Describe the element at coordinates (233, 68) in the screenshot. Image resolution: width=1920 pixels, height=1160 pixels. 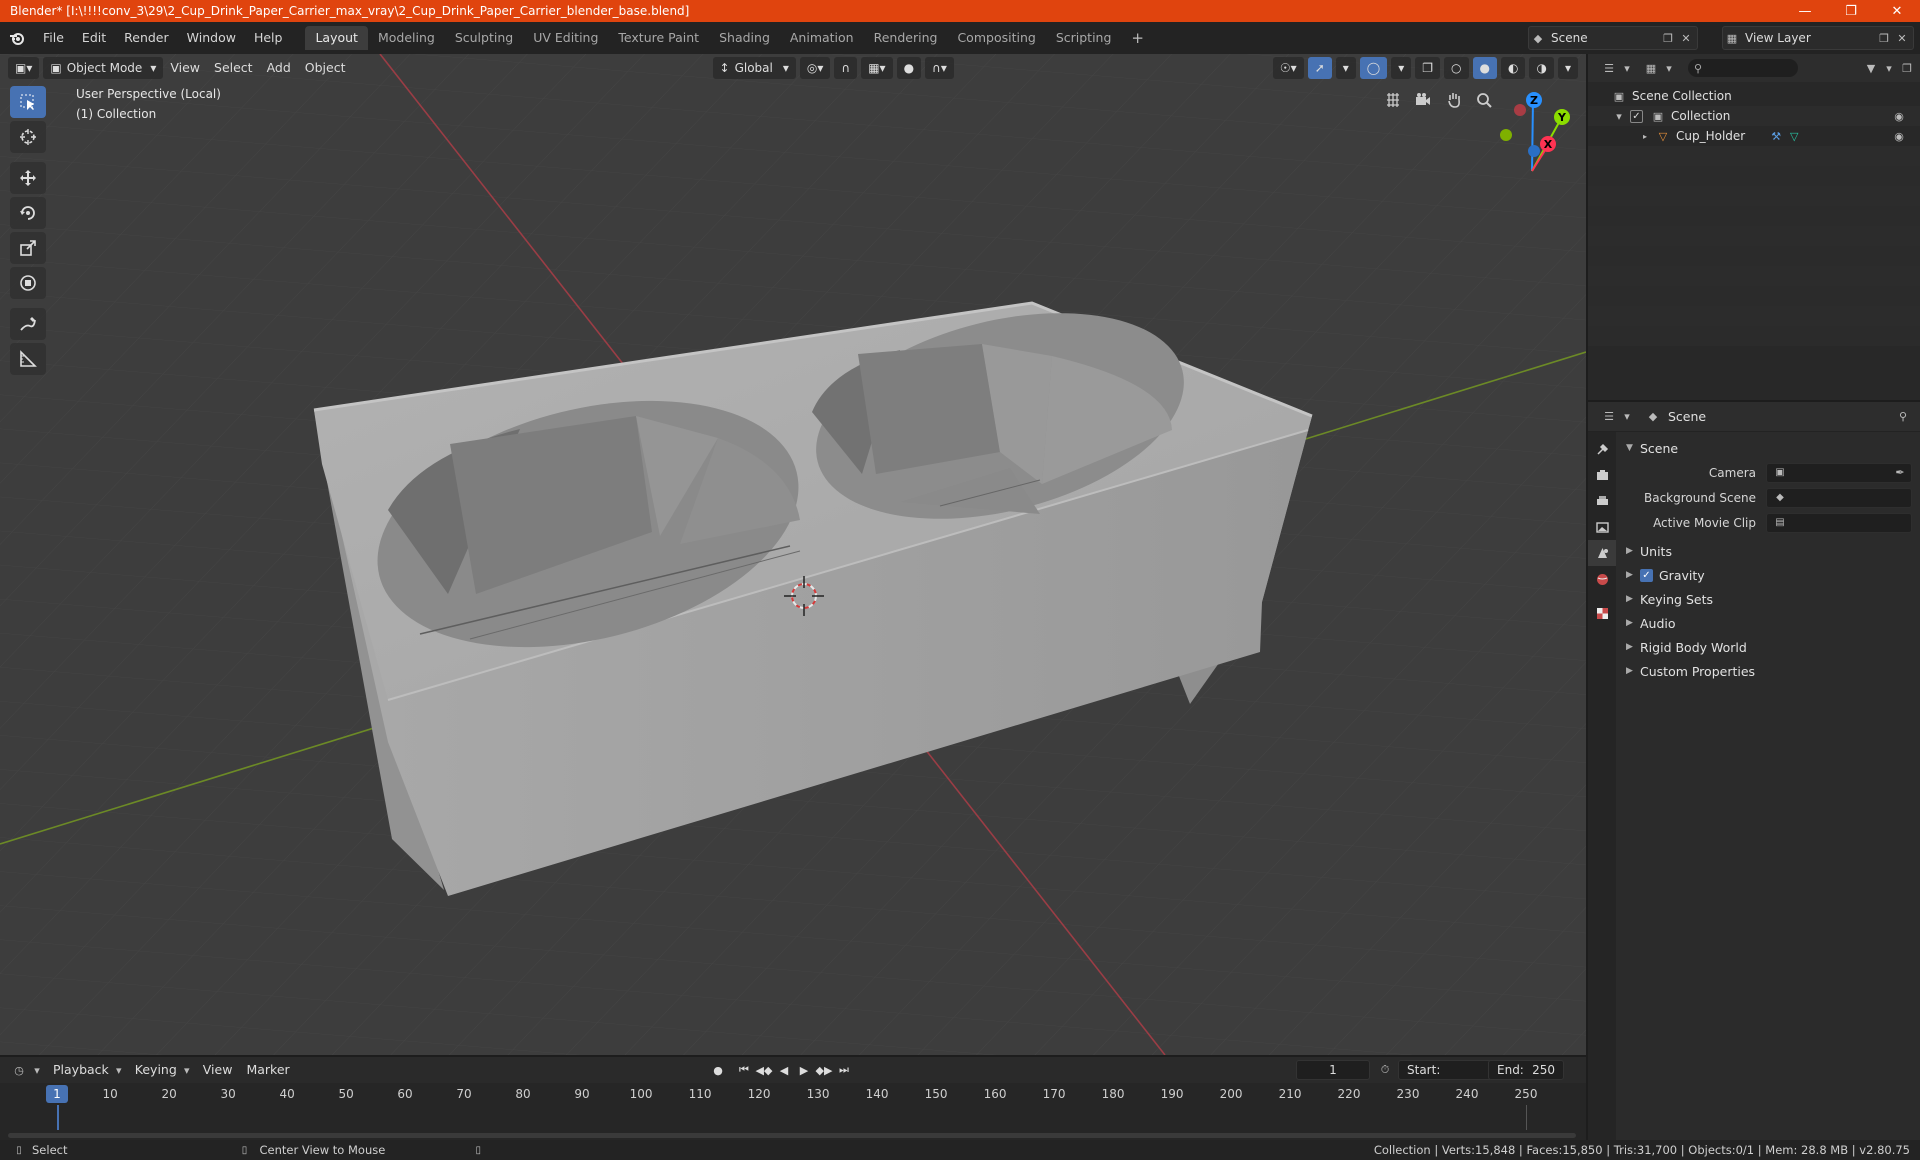
I see `menu-select: Select` at that location.